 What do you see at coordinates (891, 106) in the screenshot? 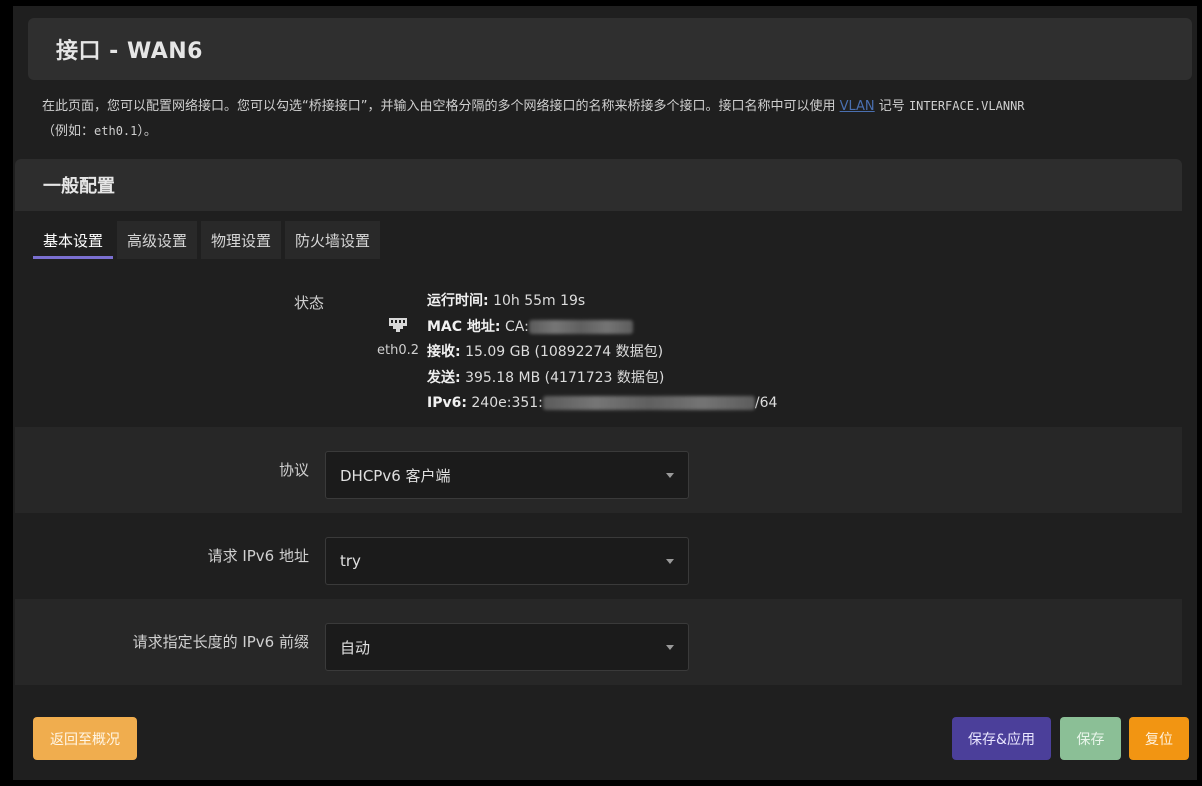
I see `description-text-mid: 记号` at bounding box center [891, 106].